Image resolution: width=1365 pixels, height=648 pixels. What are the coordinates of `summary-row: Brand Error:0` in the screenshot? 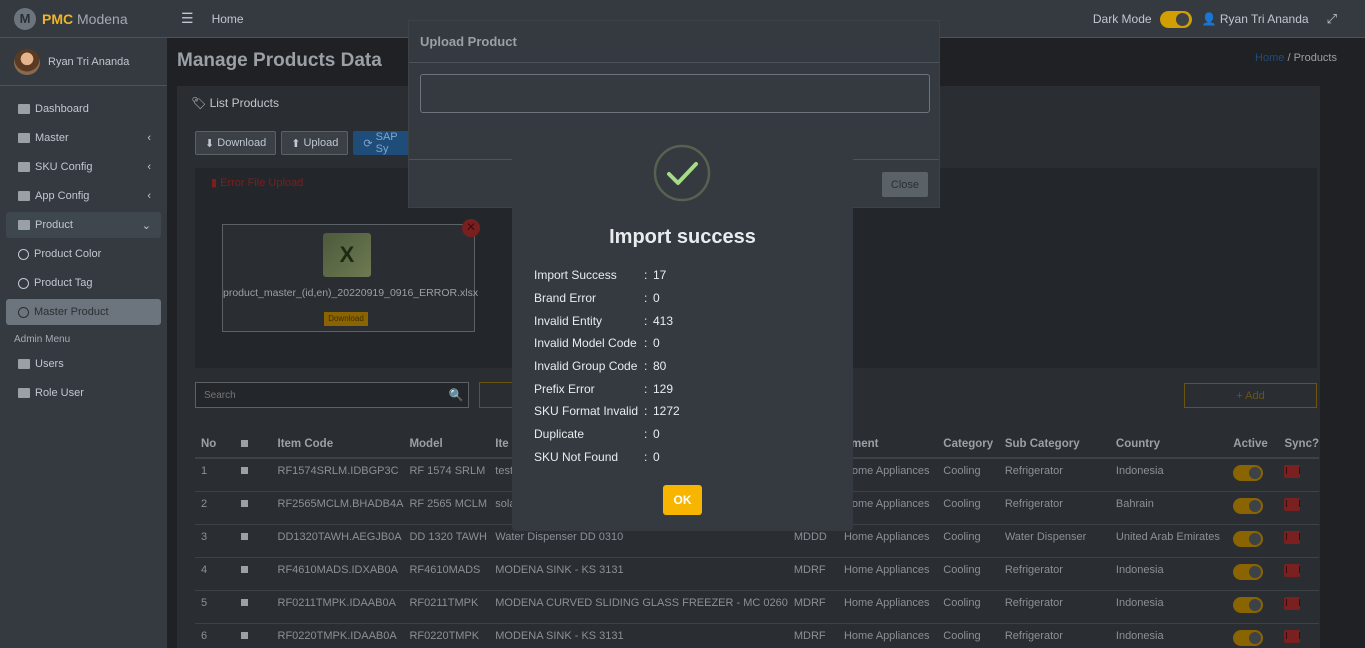 It's located at (597, 298).